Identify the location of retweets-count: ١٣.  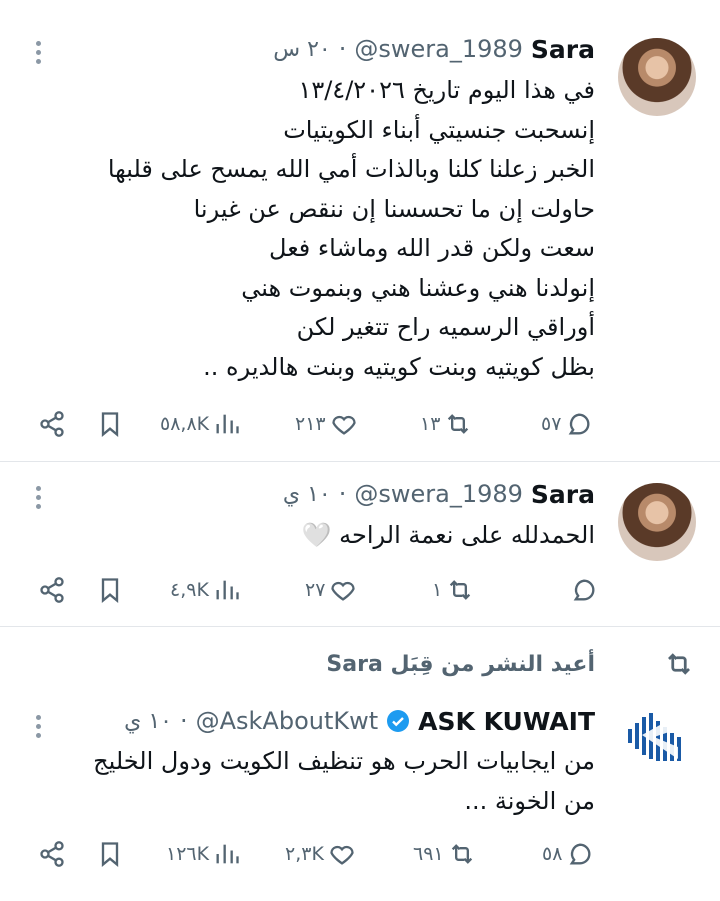
(430, 424).